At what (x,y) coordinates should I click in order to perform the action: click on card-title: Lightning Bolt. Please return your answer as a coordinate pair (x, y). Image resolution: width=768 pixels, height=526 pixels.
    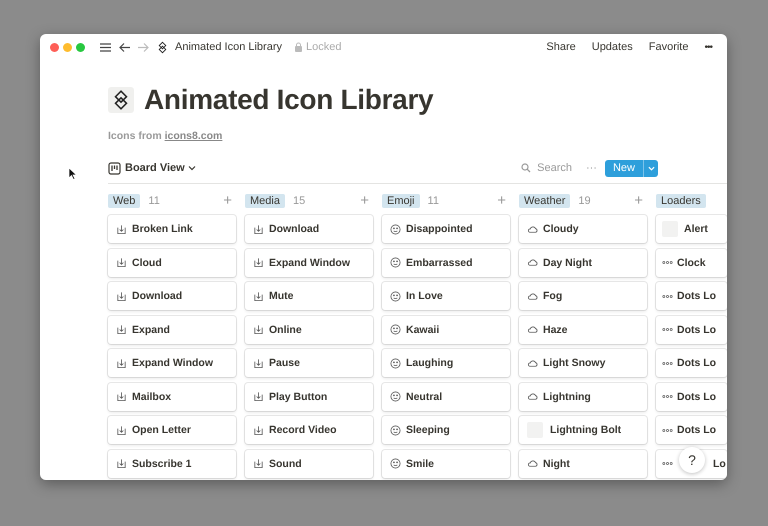
    Looking at the image, I should click on (586, 430).